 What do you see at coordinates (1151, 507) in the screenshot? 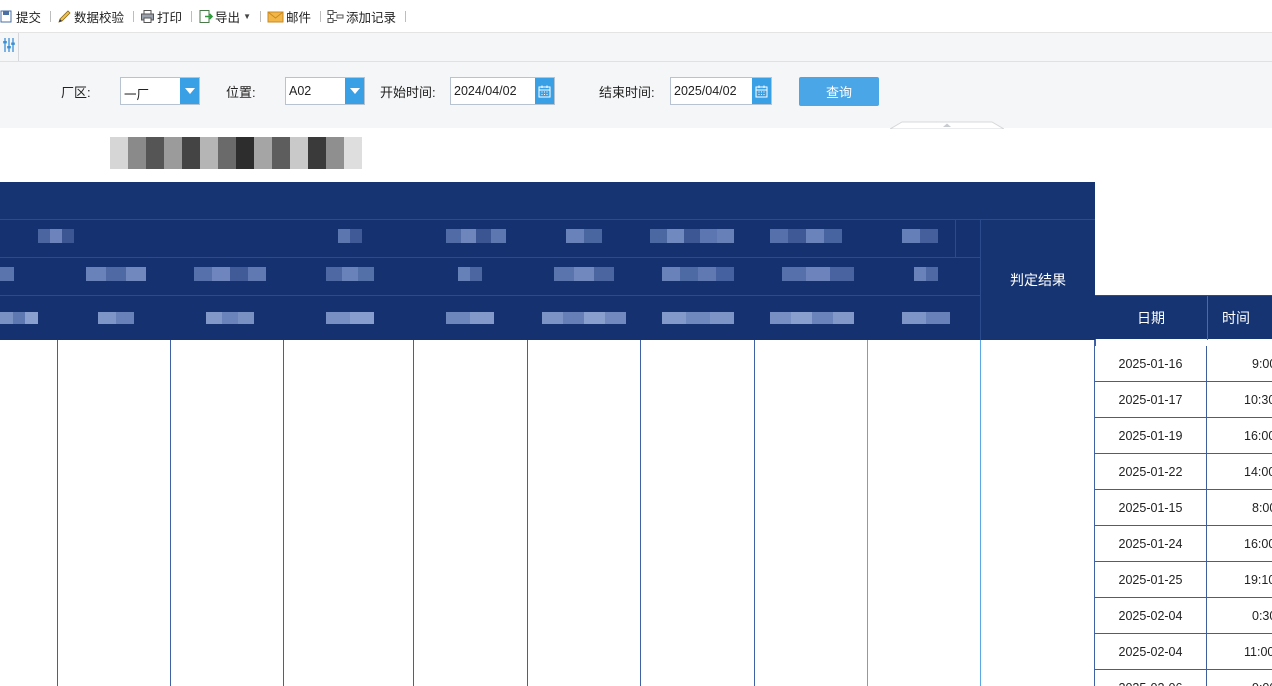
I see `date-cell: 2025-01-15` at bounding box center [1151, 507].